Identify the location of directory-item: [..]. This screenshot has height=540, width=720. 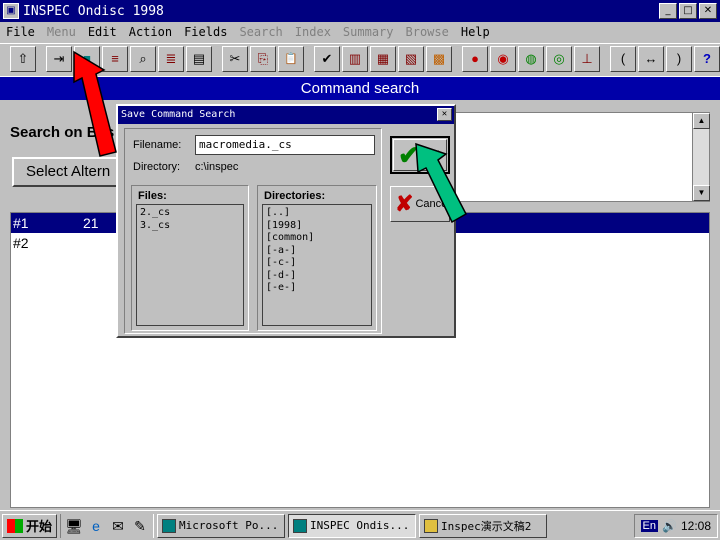
(317, 213).